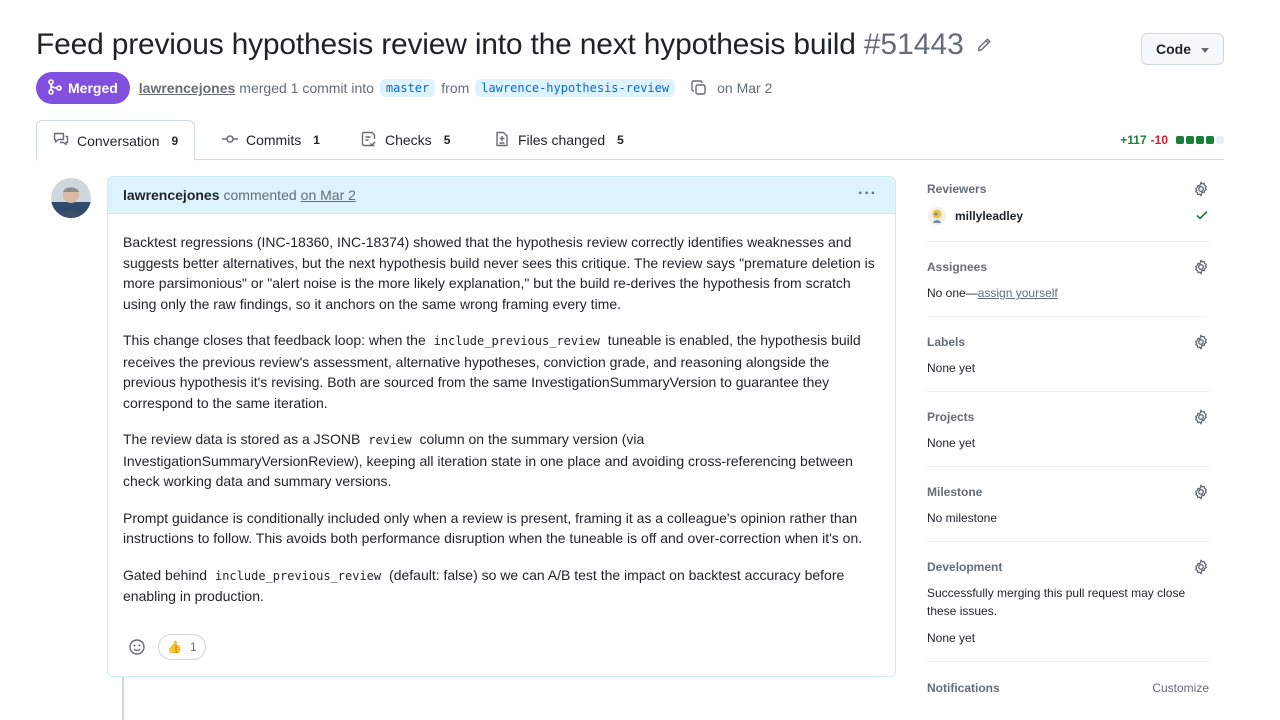 The height and width of the screenshot is (720, 1280). What do you see at coordinates (116, 140) in the screenshot?
I see `tab-conversation: Conversation 9` at bounding box center [116, 140].